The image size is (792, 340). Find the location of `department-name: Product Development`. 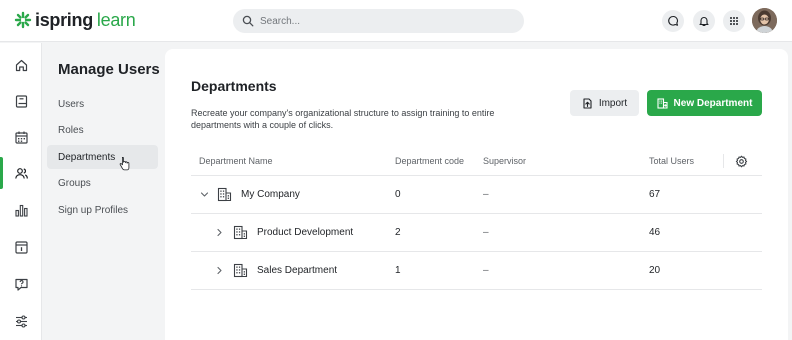

department-name: Product Development is located at coordinates (305, 232).